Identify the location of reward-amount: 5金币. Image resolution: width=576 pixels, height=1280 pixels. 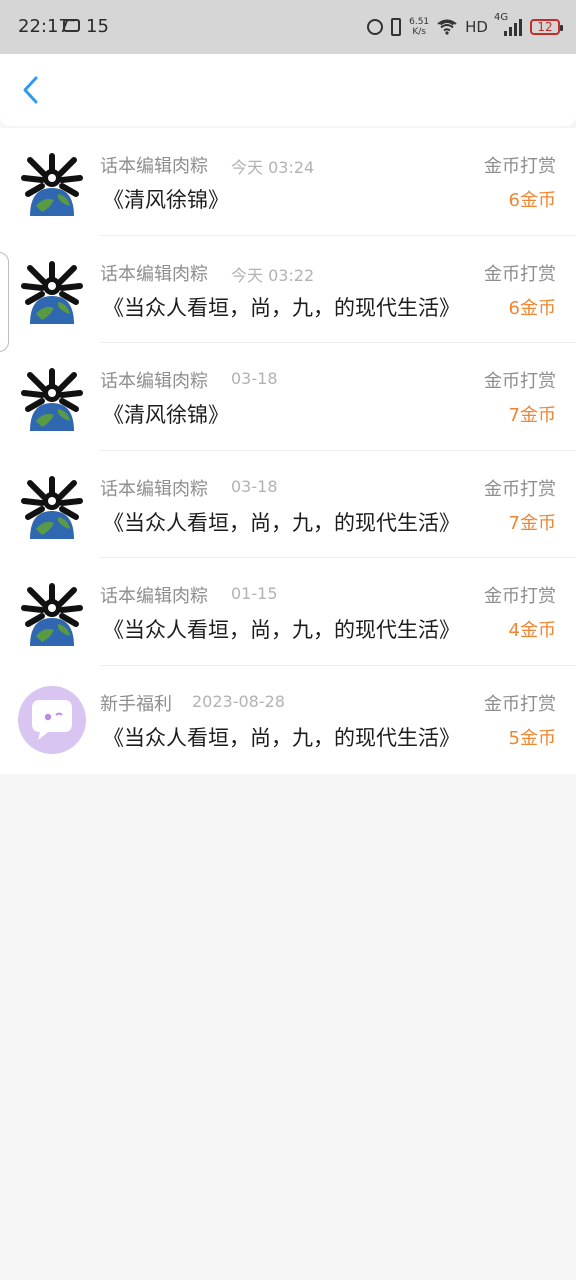
(532, 738).